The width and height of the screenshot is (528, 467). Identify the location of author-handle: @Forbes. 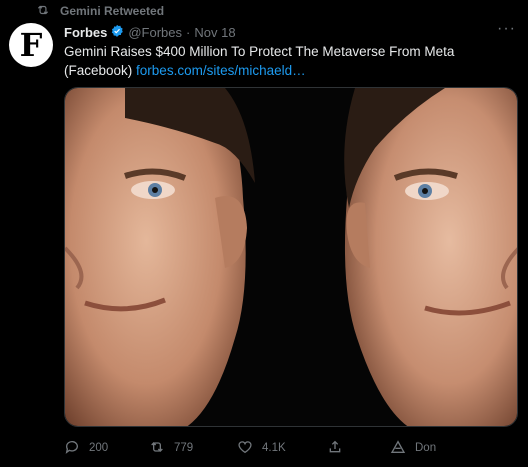
(155, 32).